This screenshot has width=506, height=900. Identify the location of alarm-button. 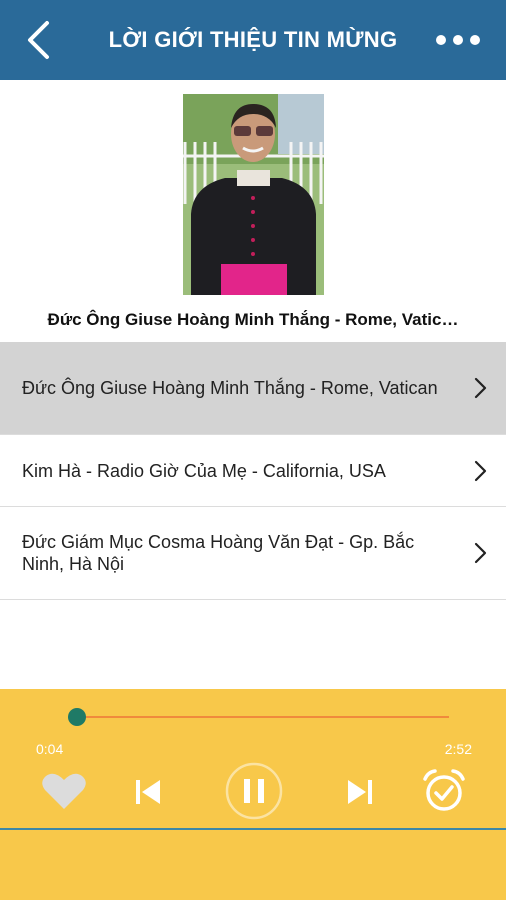
(444, 791).